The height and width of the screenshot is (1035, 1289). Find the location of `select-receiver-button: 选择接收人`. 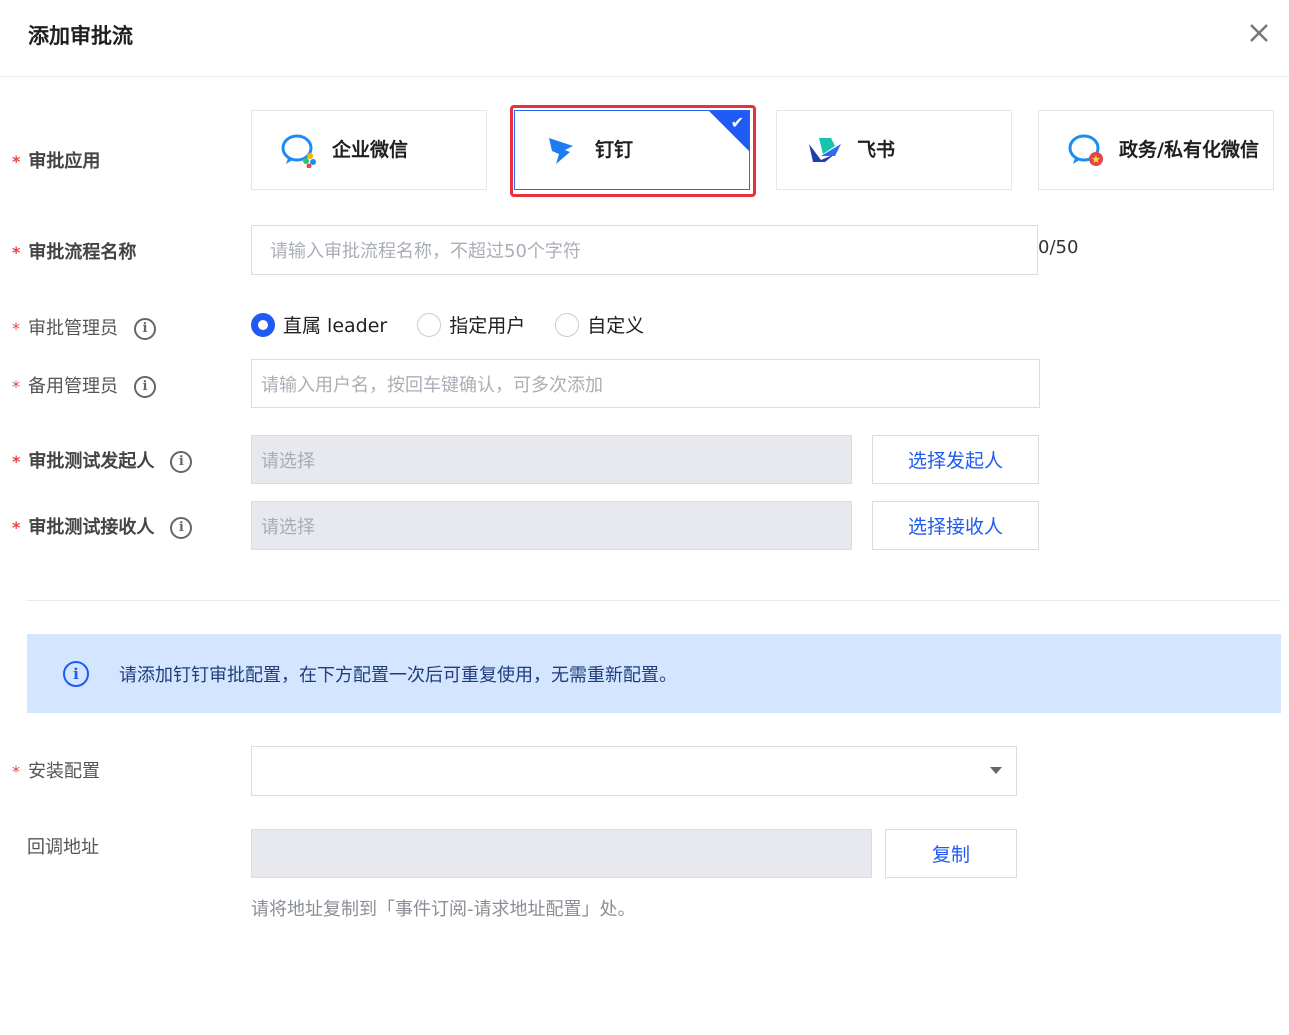

select-receiver-button: 选择接收人 is located at coordinates (955, 525).